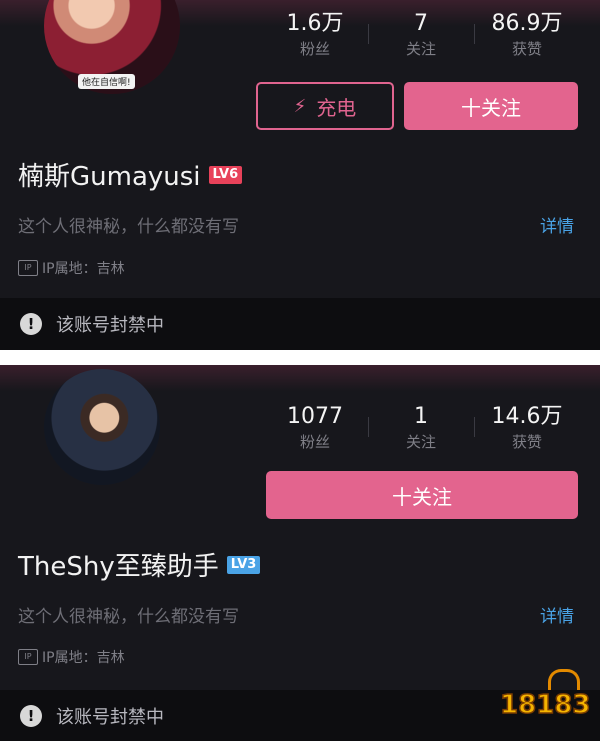 This screenshot has width=600, height=741. I want to click on stat-fans: 1077 粉丝, so click(315, 428).